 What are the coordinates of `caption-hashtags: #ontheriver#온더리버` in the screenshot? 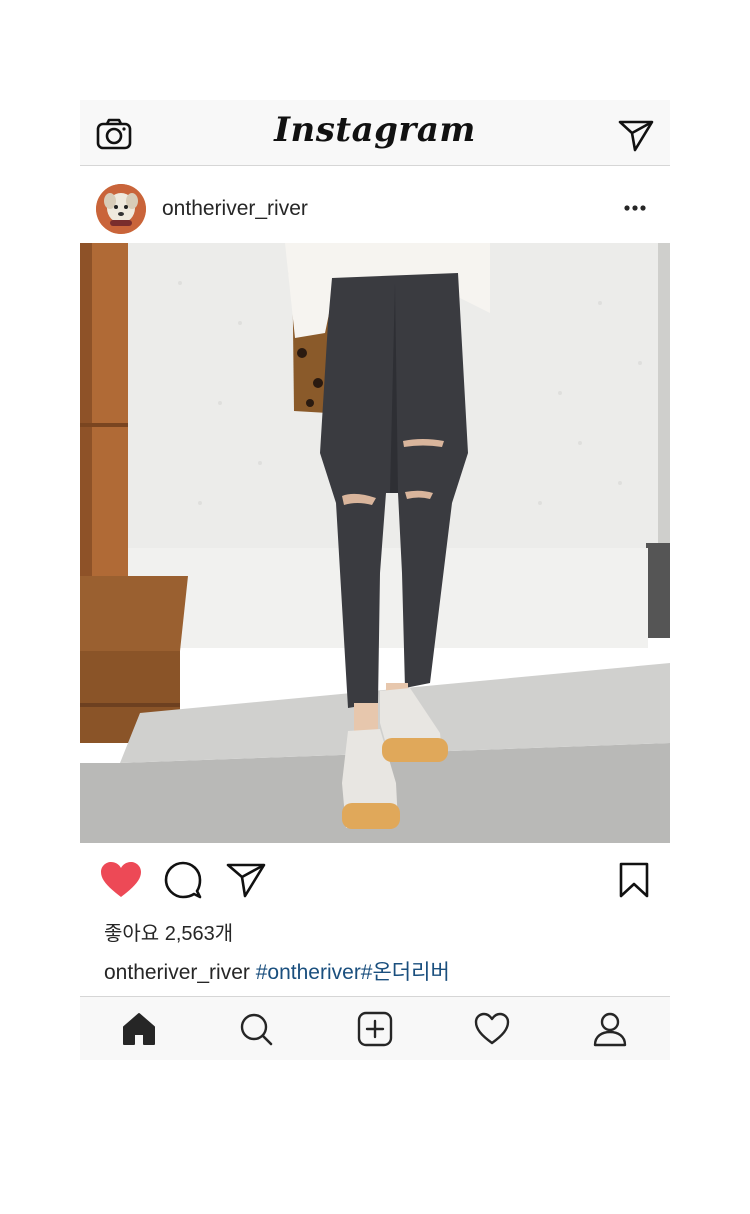 It's located at (353, 972).